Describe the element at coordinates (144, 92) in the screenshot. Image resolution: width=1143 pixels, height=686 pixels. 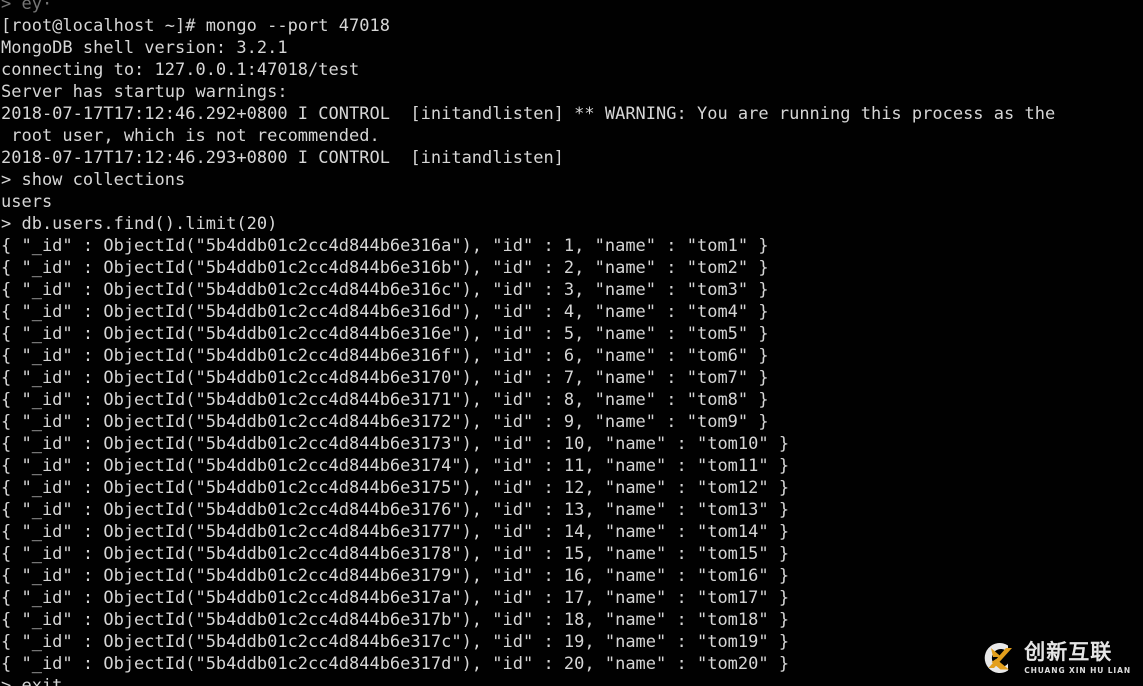
I see `terminal-line: Server has startup warnings:` at that location.